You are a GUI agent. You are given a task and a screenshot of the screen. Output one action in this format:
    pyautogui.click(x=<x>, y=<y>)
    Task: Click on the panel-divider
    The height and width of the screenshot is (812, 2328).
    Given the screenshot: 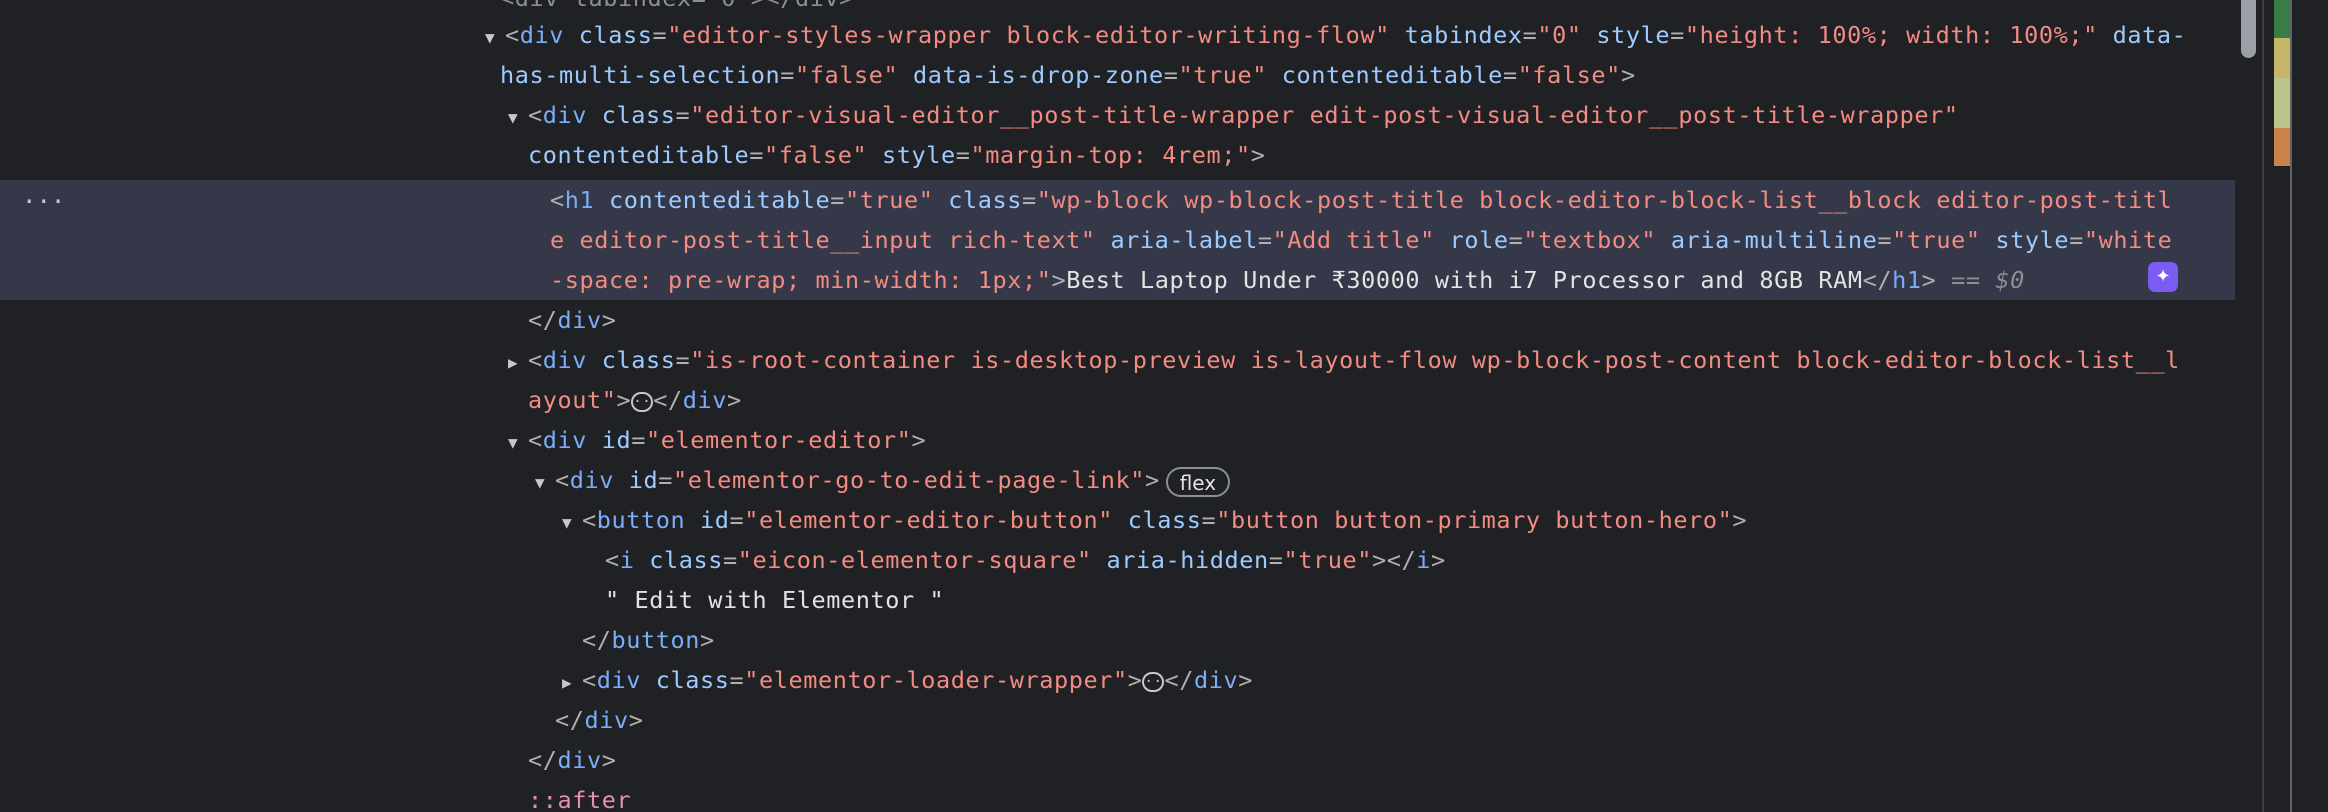 What is the action you would take?
    pyautogui.click(x=2291, y=406)
    